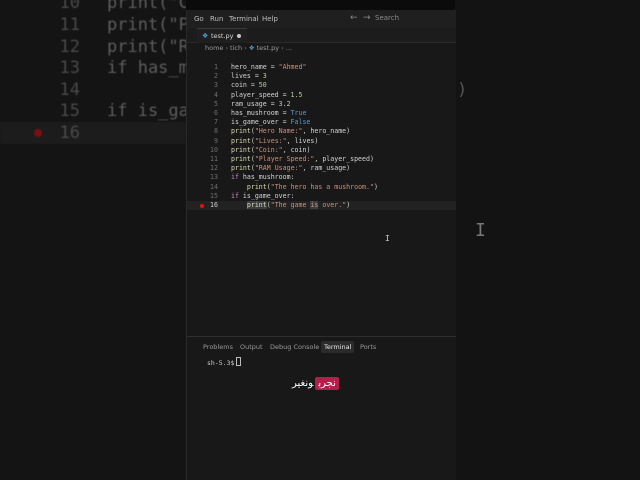 This screenshot has width=640, height=480. What do you see at coordinates (214, 48) in the screenshot?
I see `breadcrumb-home: home` at bounding box center [214, 48].